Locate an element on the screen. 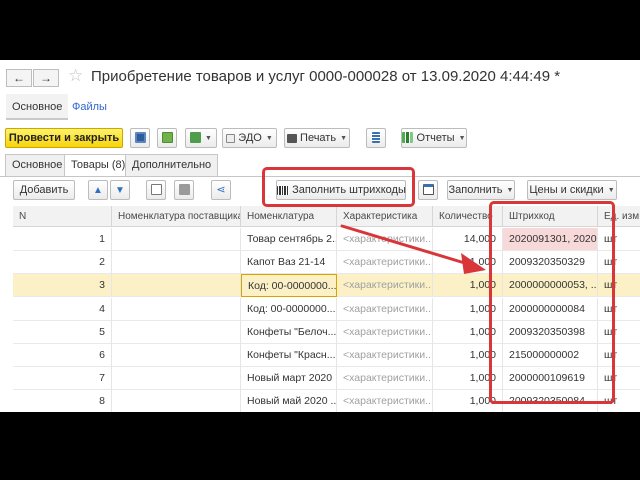  annotation-arrow is located at coordinates (413, 249).